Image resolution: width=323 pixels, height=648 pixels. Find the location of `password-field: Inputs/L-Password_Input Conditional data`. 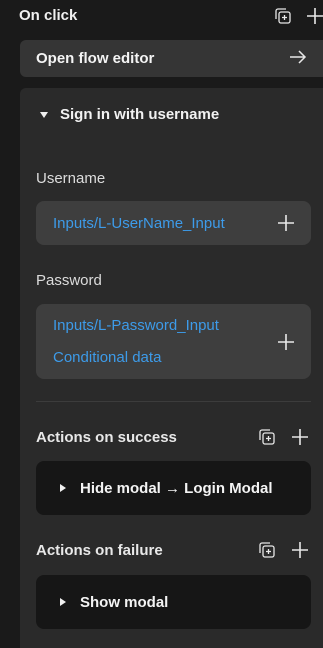

password-field: Inputs/L-Password_Input Conditional data is located at coordinates (173, 341).